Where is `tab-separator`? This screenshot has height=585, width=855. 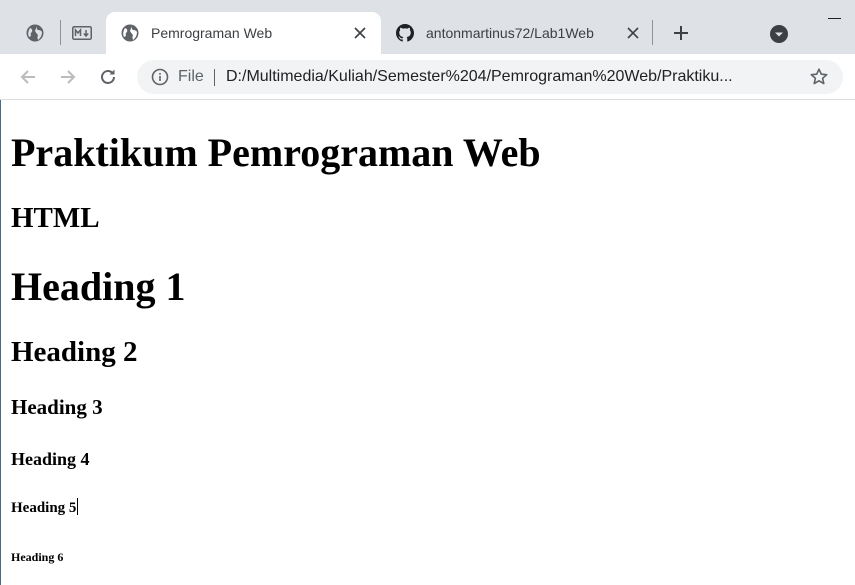 tab-separator is located at coordinates (652, 32).